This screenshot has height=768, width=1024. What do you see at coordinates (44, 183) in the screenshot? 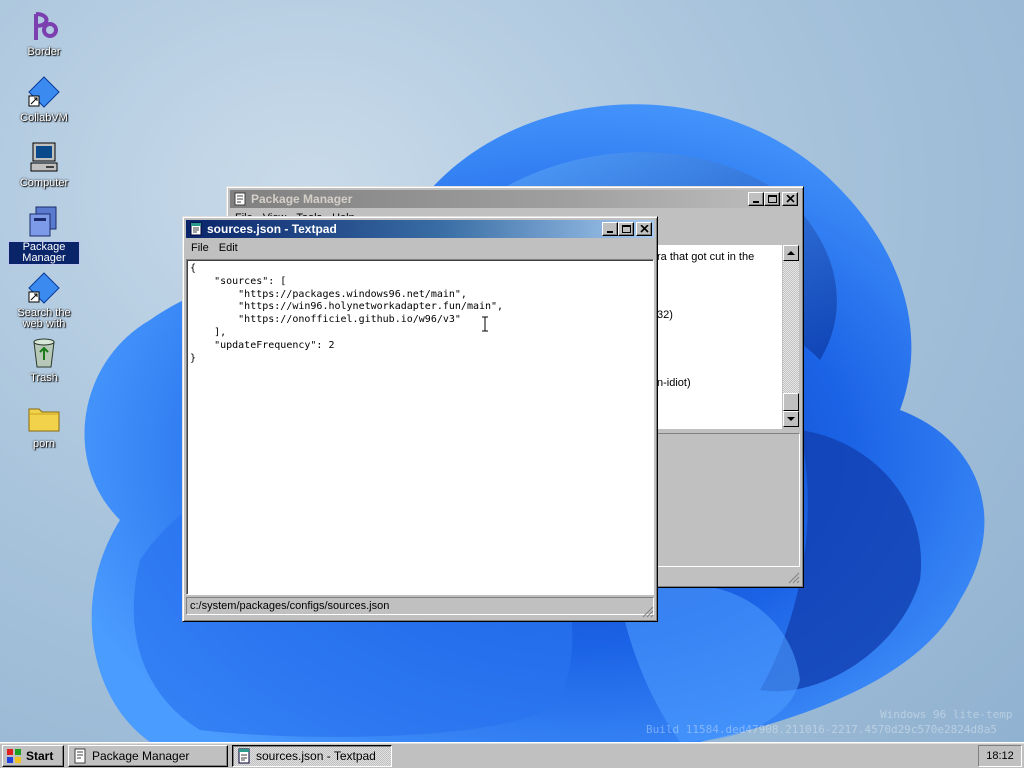
I see `desktop-icon-label: Computer` at bounding box center [44, 183].